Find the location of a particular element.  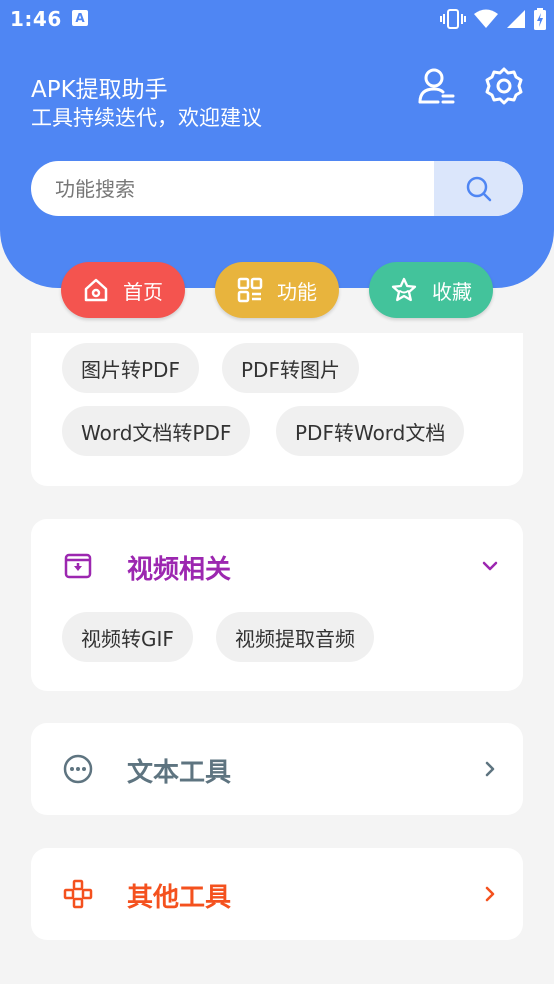

user-icon is located at coordinates (436, 86).